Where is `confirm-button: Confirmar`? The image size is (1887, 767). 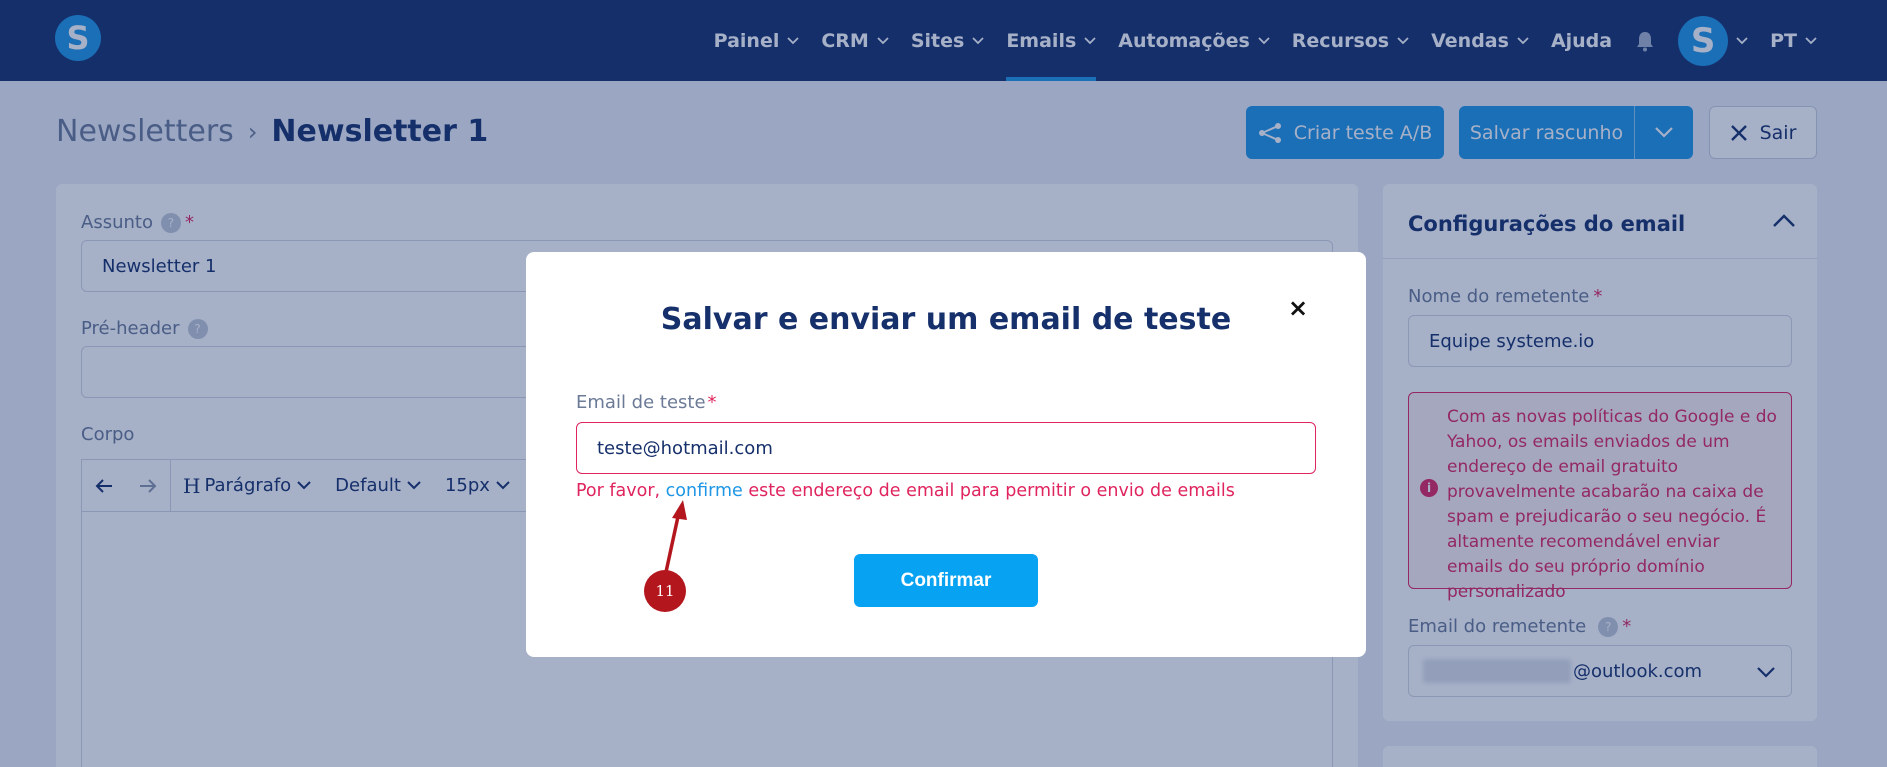
confirm-button: Confirmar is located at coordinates (946, 580).